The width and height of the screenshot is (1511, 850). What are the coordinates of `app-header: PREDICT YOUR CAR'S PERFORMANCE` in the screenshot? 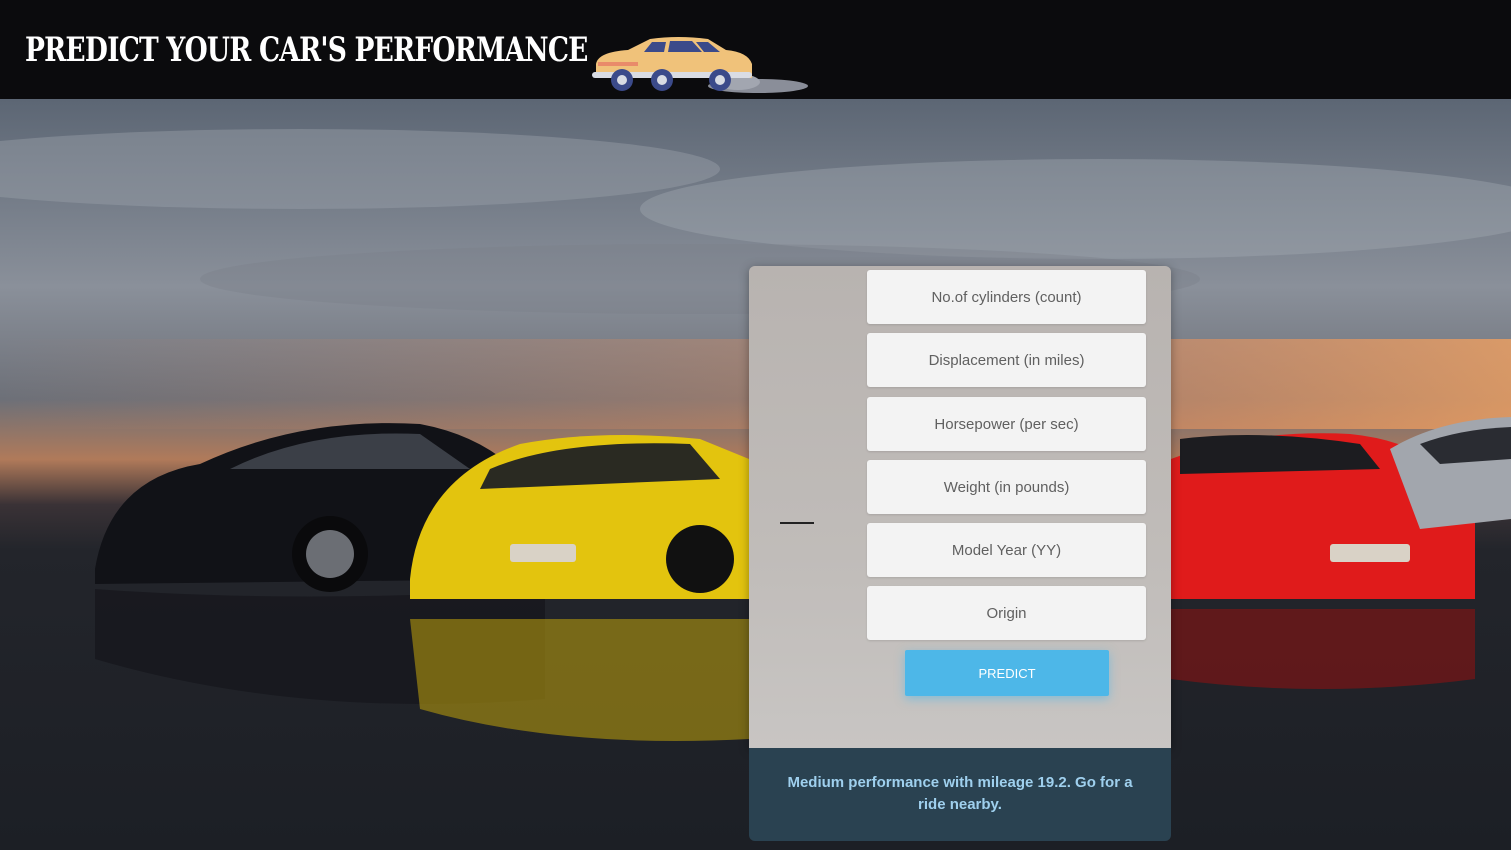 It's located at (755, 50).